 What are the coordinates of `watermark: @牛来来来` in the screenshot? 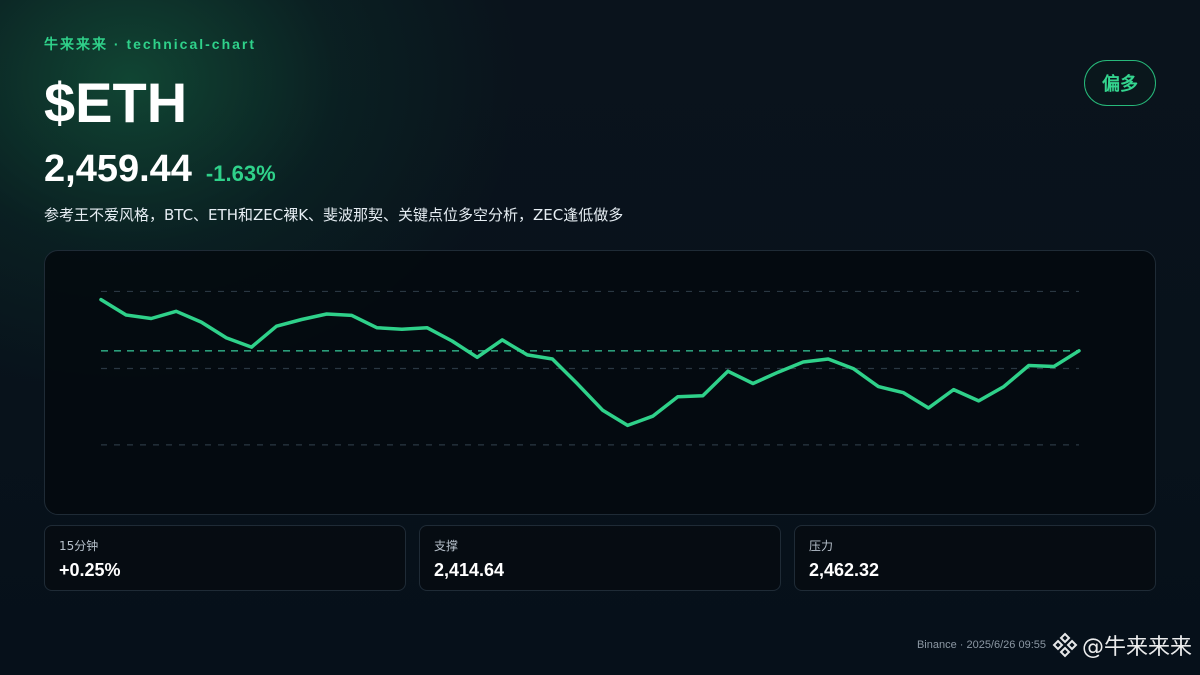 It's located at (1122, 645).